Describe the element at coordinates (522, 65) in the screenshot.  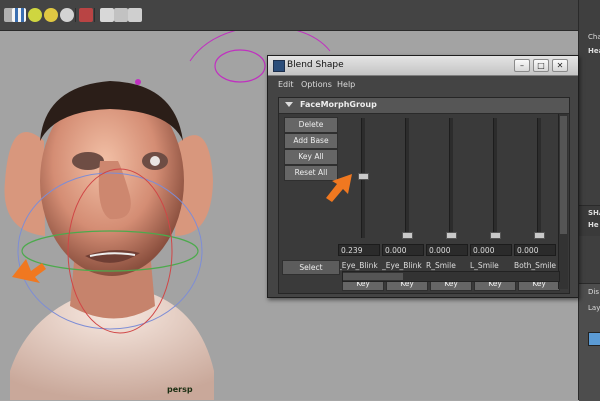
I see `minimize-icon: –` at that location.